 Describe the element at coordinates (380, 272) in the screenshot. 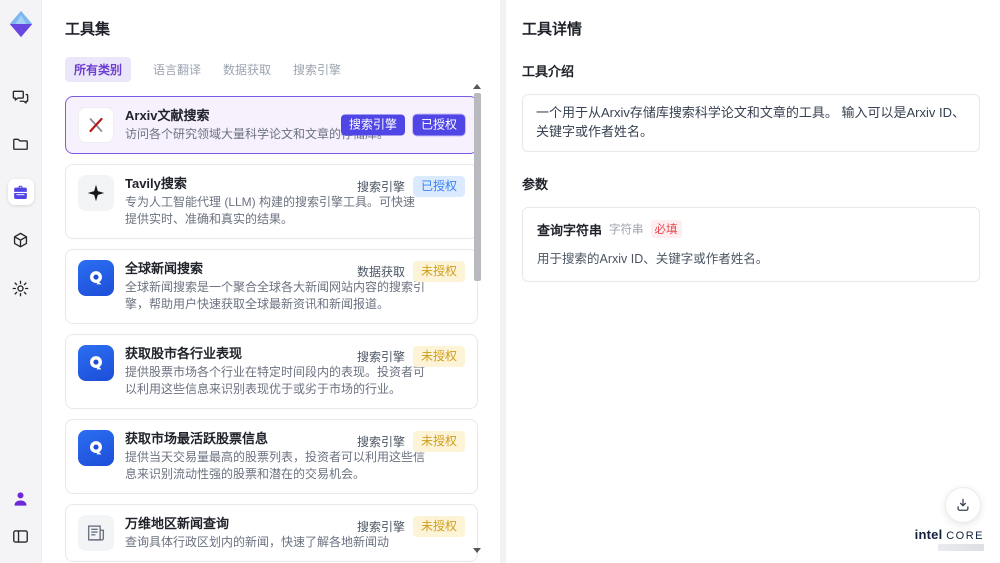

I see `category-label: 数据获取` at that location.